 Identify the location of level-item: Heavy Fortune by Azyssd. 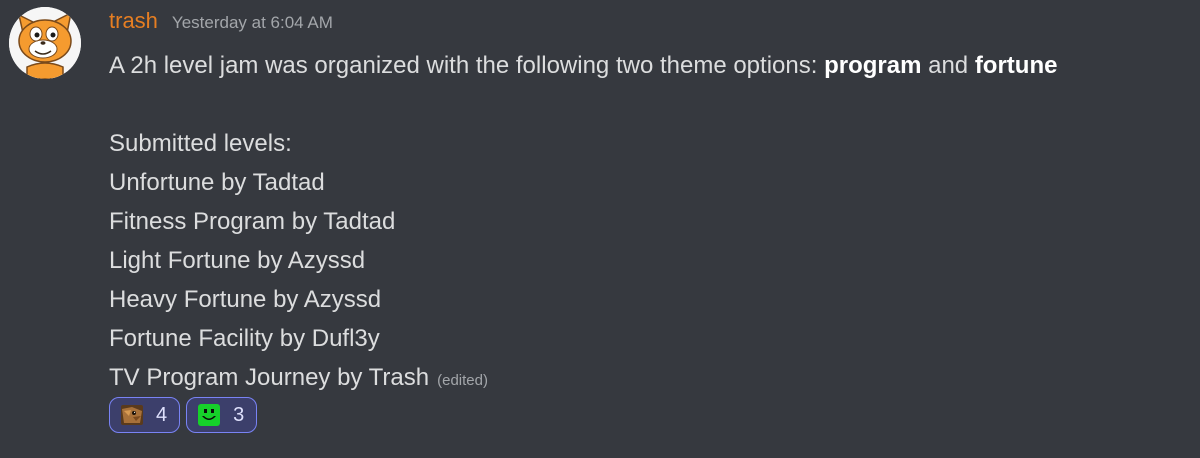
(245, 299).